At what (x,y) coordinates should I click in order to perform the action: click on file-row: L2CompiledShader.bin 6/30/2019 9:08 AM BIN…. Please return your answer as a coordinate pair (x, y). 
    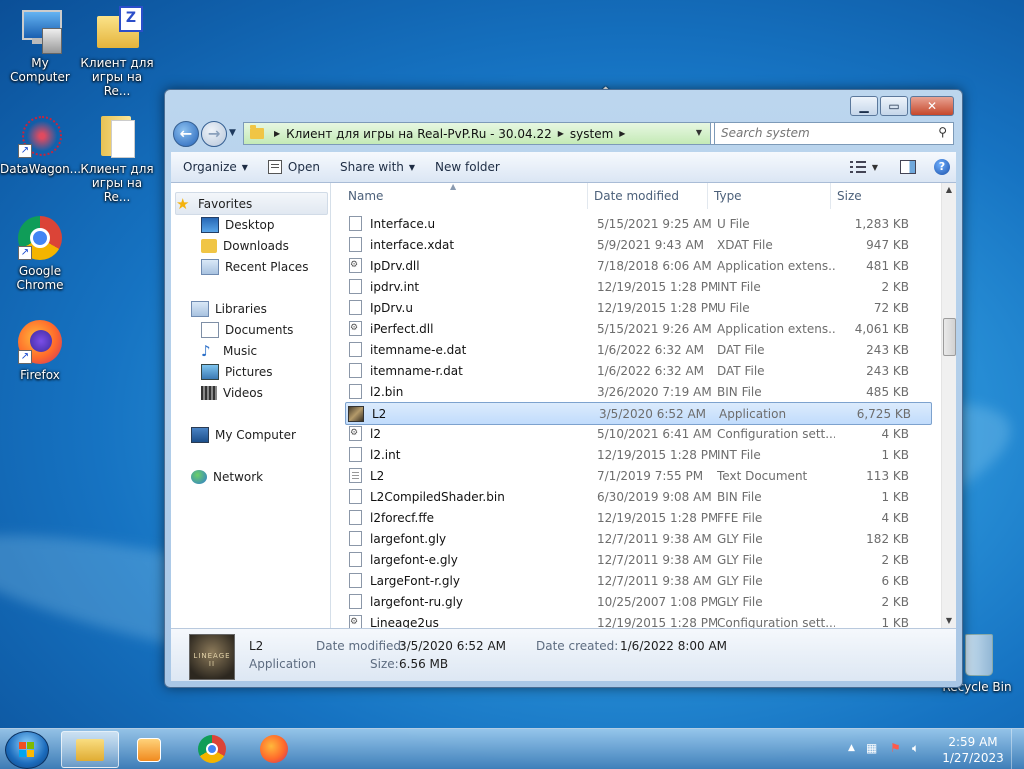
    Looking at the image, I should click on (638, 496).